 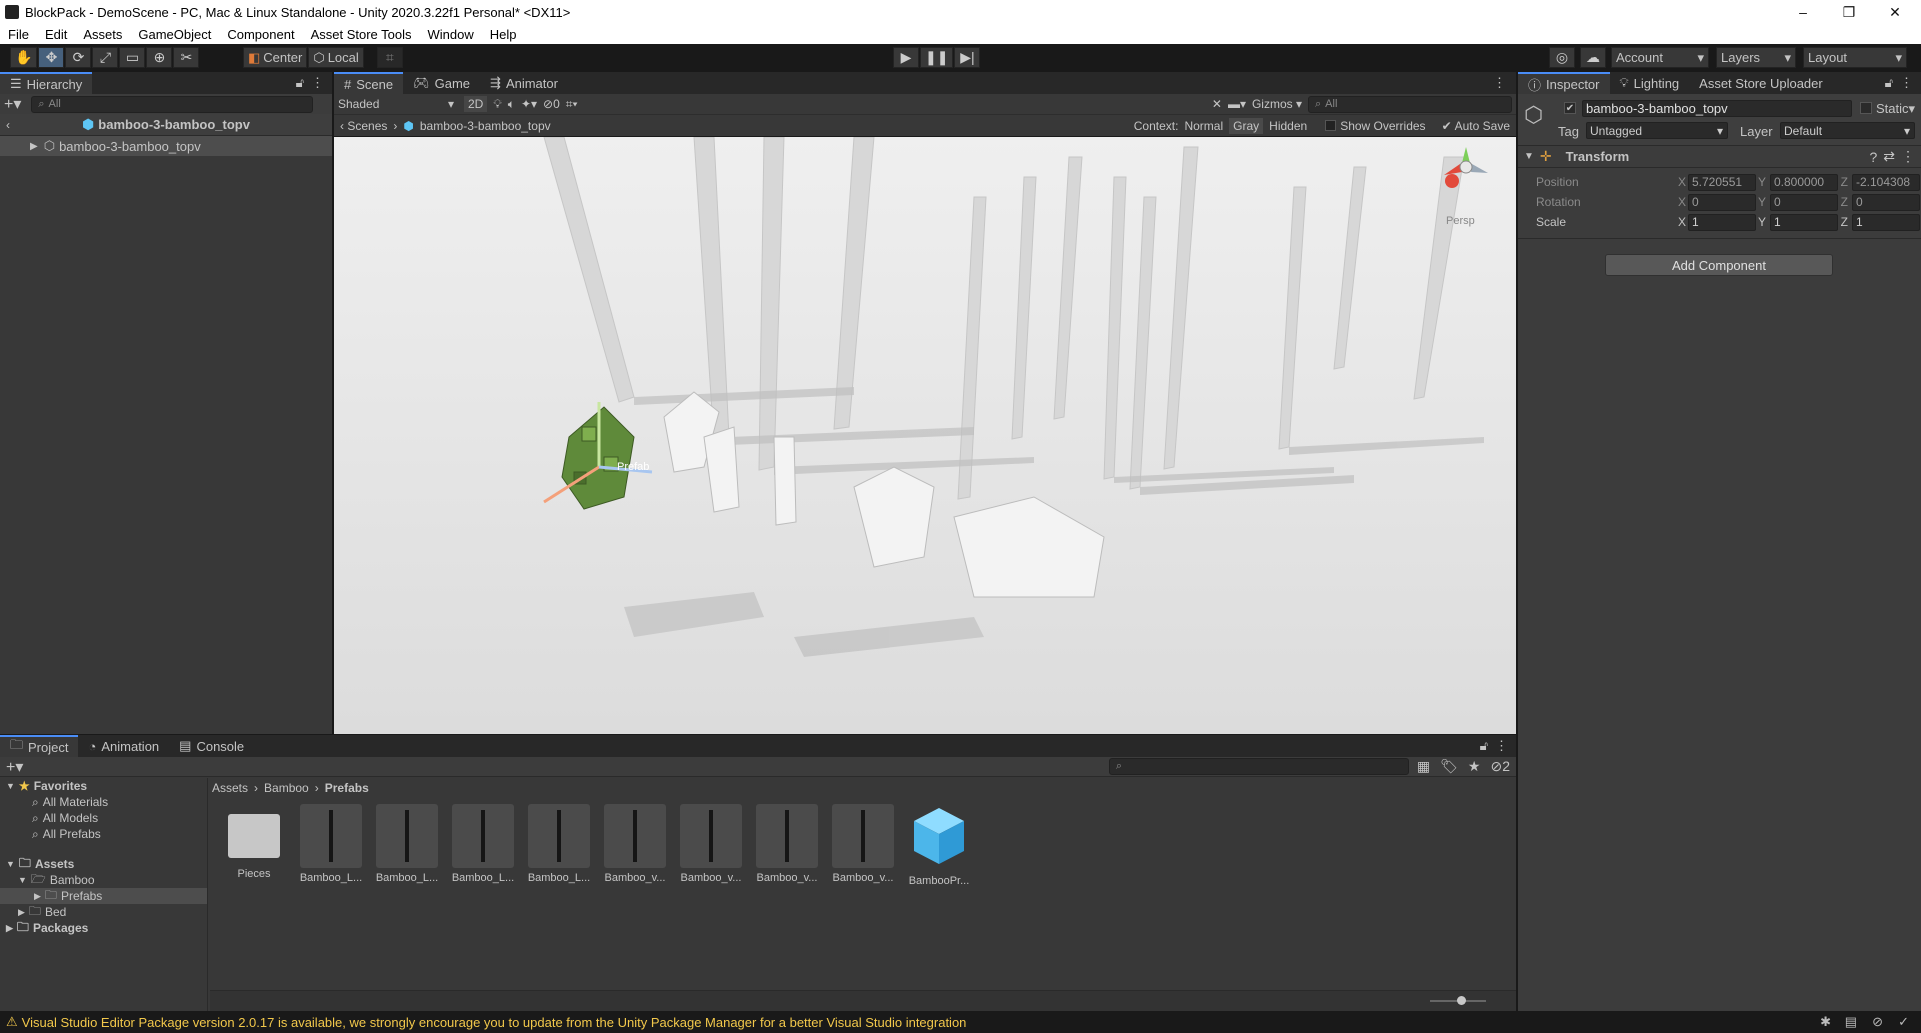 What do you see at coordinates (1410, 104) in the screenshot?
I see `scene-search-input: ⌕ All` at bounding box center [1410, 104].